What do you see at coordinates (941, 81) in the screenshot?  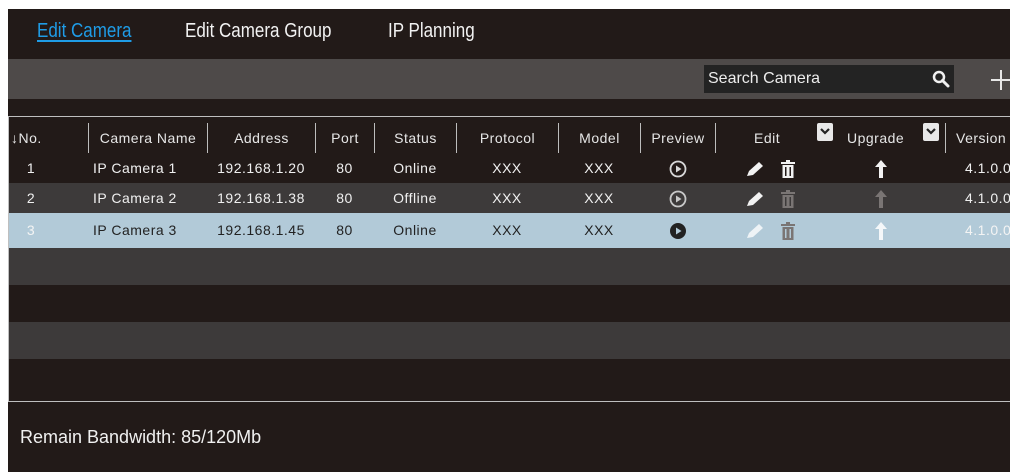 I see `search-icon` at bounding box center [941, 81].